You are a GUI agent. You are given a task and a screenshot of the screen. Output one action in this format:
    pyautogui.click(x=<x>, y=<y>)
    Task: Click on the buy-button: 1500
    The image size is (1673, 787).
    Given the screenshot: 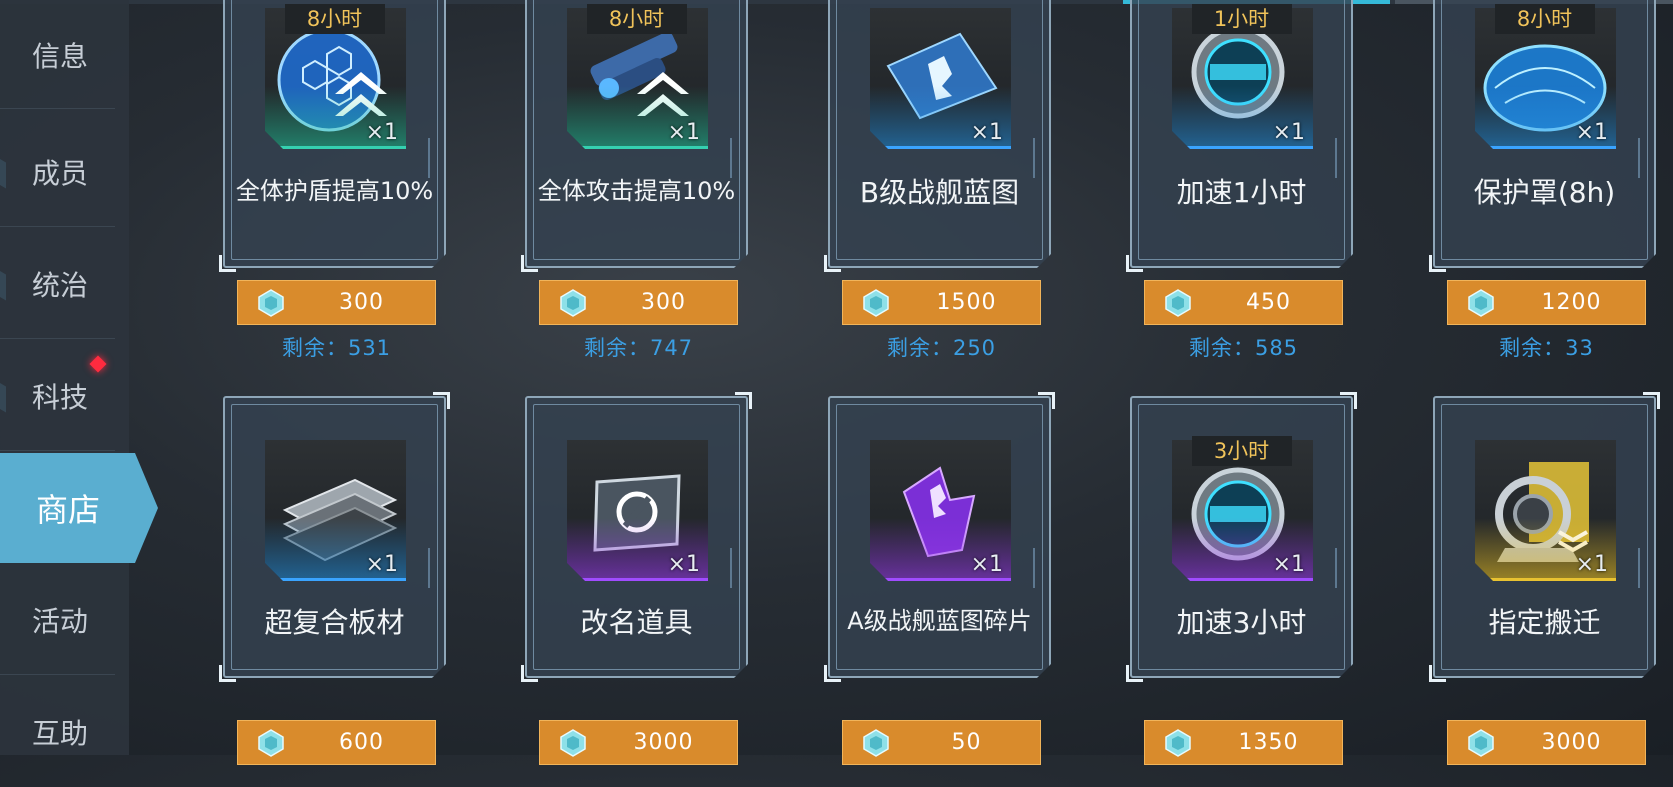 What is the action you would take?
    pyautogui.click(x=941, y=302)
    